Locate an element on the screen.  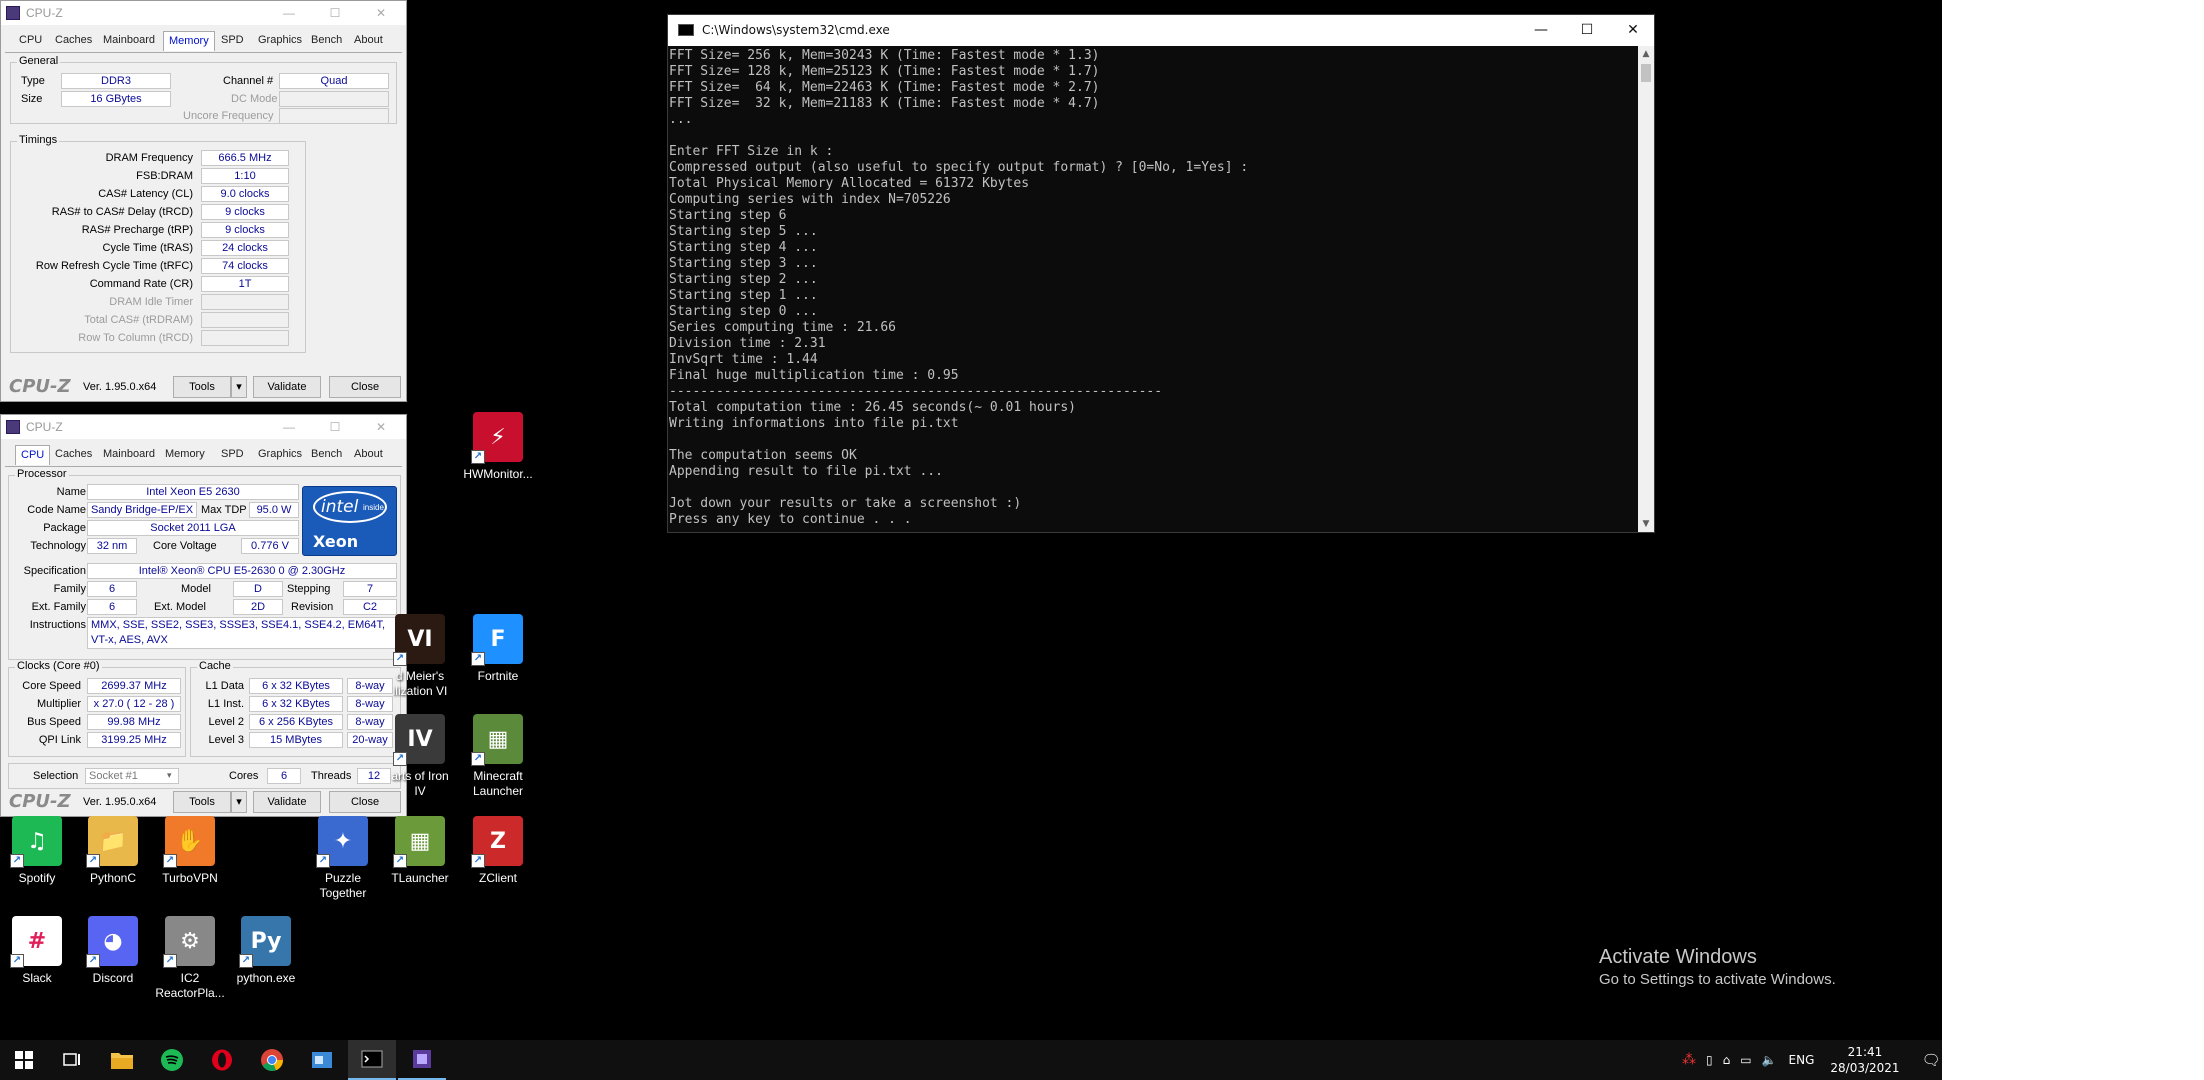
cpuz-logo: CPU-Z is located at coordinates (40, 801).